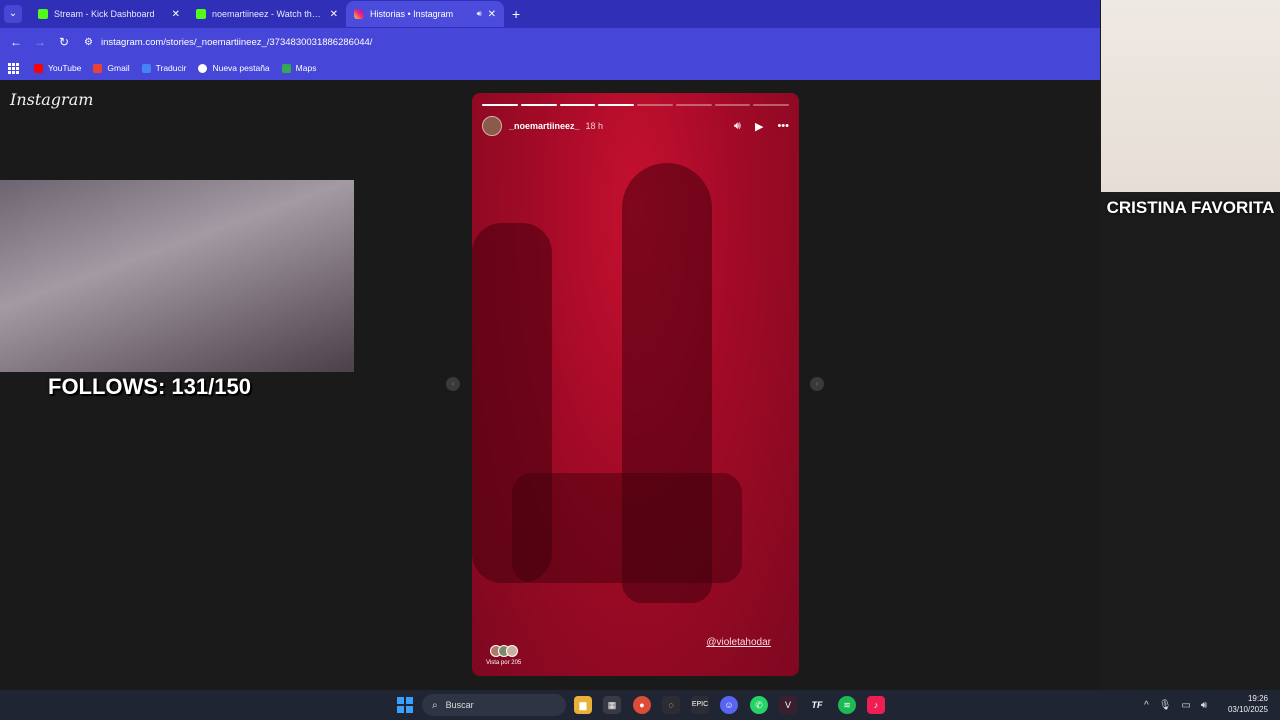 The height and width of the screenshot is (720, 1280). Describe the element at coordinates (876, 705) in the screenshot. I see `tiktok-icon: ♪` at that location.